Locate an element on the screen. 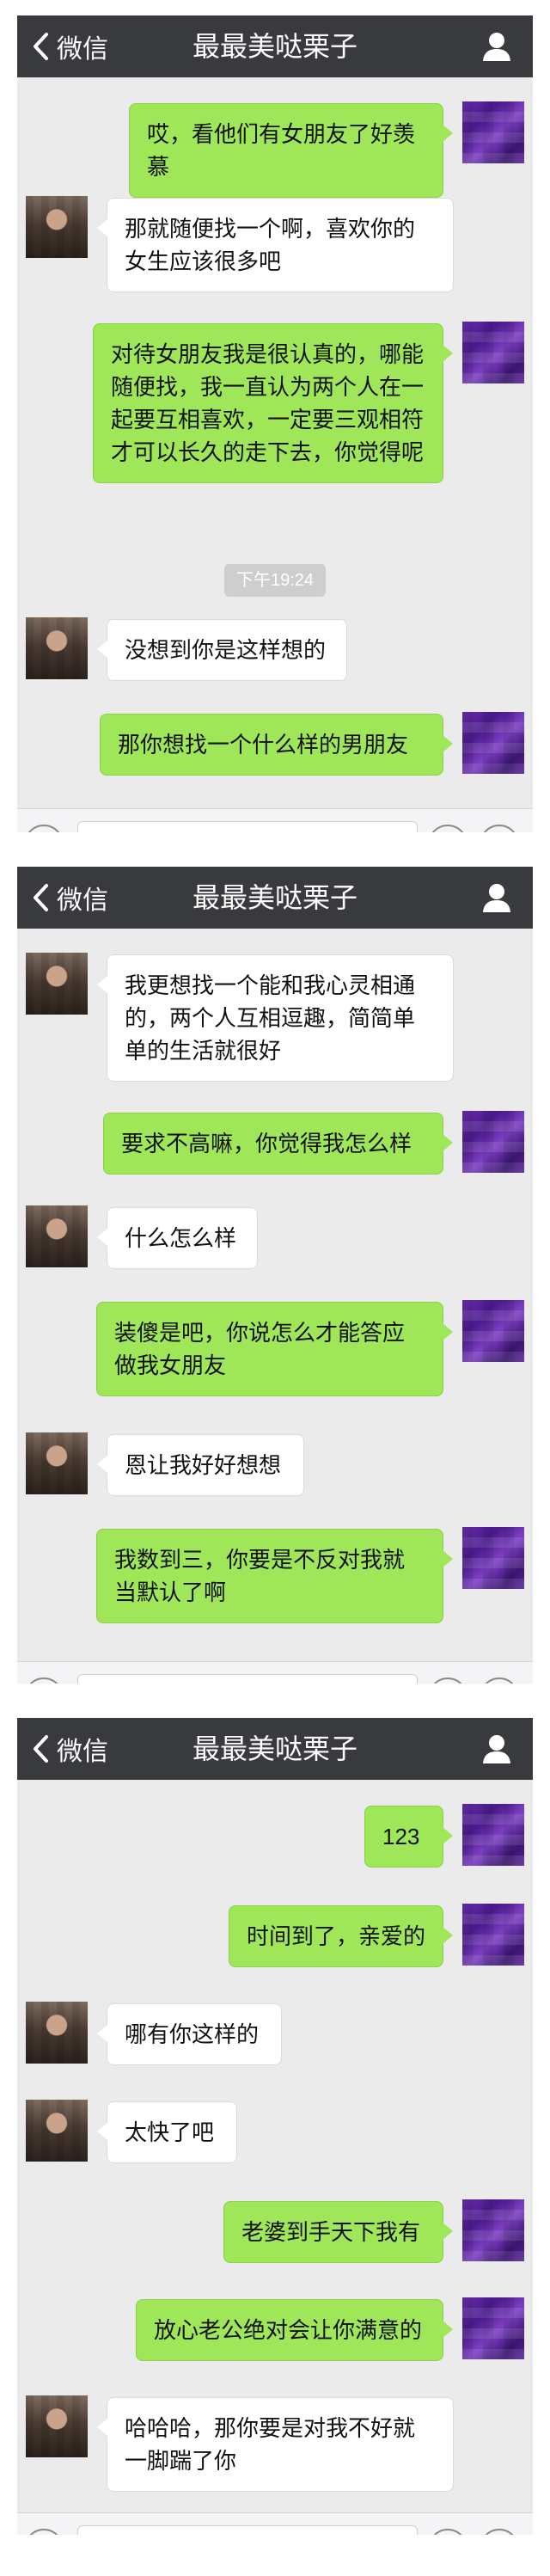 The width and height of the screenshot is (550, 2576). message-bubble: 哎，看他们有女朋友了好羡慕 is located at coordinates (291, 150).